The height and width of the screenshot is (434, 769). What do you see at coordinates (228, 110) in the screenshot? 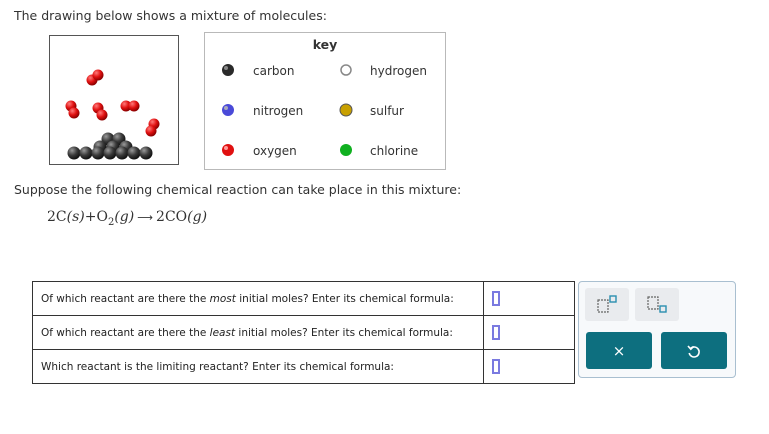
I see `nitrogen-atom-icon` at bounding box center [228, 110].